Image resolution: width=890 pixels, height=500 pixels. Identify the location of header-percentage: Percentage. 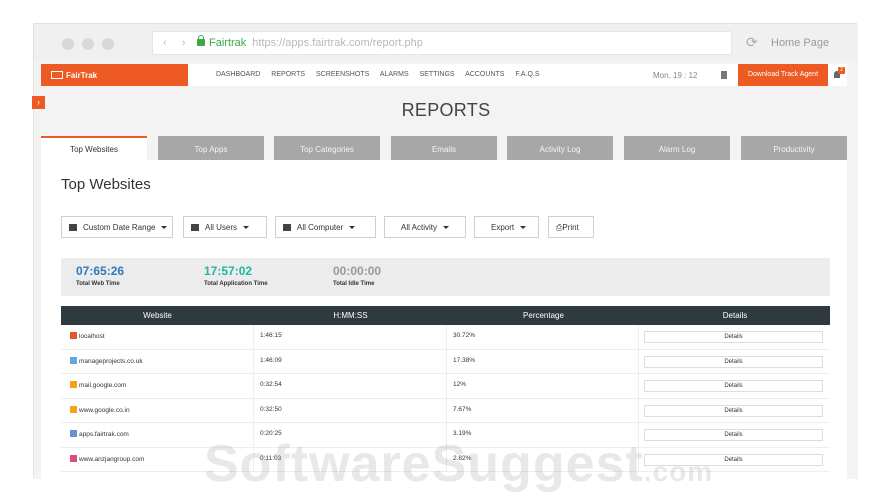
(543, 315).